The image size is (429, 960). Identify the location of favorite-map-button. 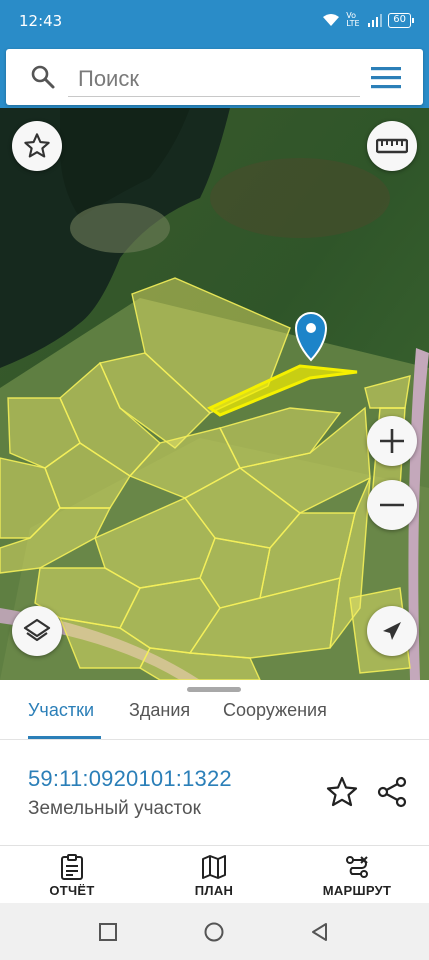
(37, 146).